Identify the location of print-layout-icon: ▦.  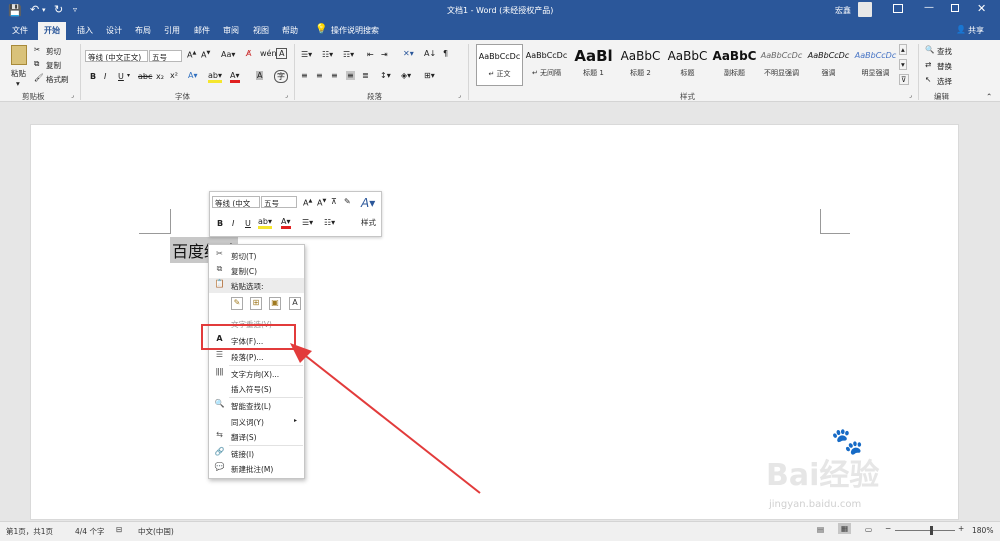
(845, 528).